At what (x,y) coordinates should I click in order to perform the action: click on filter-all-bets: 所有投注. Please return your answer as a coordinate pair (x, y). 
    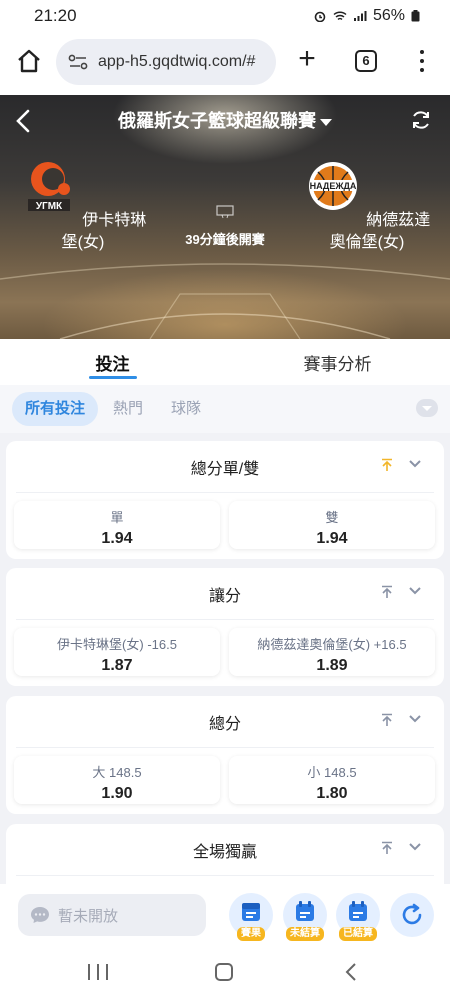
    Looking at the image, I should click on (55, 409).